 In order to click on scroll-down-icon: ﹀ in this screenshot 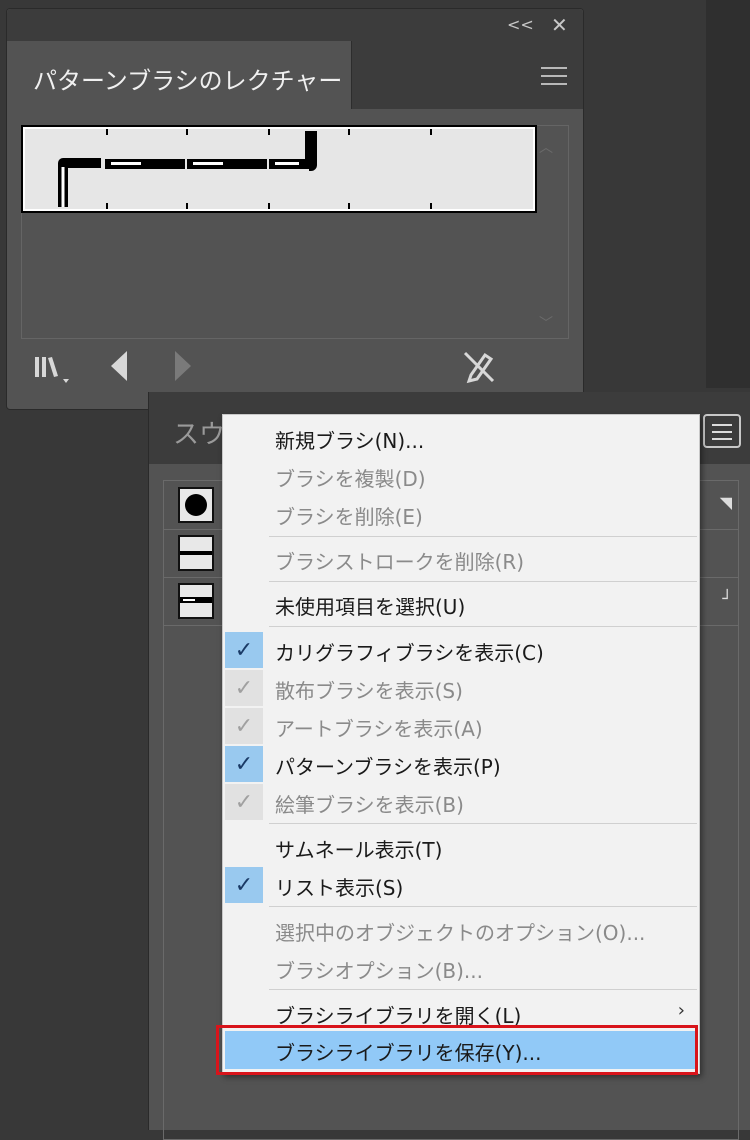, I will do `click(546, 323)`.